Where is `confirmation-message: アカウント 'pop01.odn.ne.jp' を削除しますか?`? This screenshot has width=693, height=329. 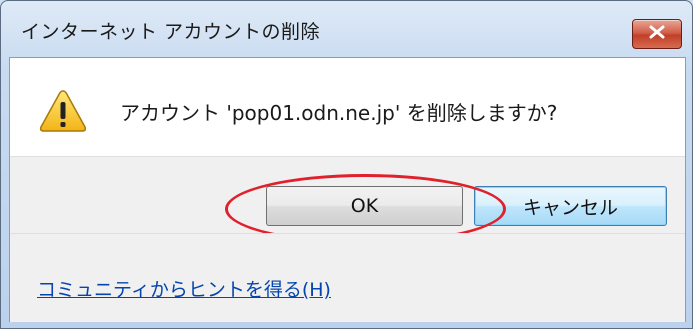
confirmation-message: アカウント 'pop01.odn.ne.jp' を削除しますか? is located at coordinates (339, 113).